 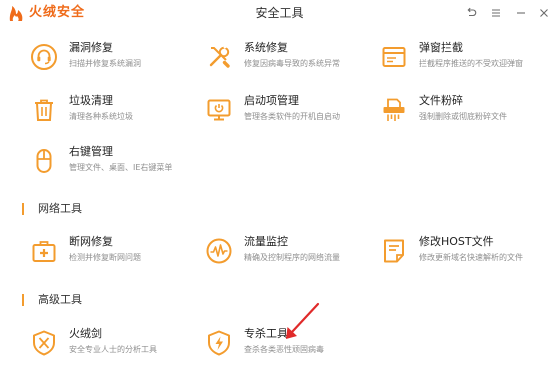 I want to click on trash-icon, so click(x=44, y=110).